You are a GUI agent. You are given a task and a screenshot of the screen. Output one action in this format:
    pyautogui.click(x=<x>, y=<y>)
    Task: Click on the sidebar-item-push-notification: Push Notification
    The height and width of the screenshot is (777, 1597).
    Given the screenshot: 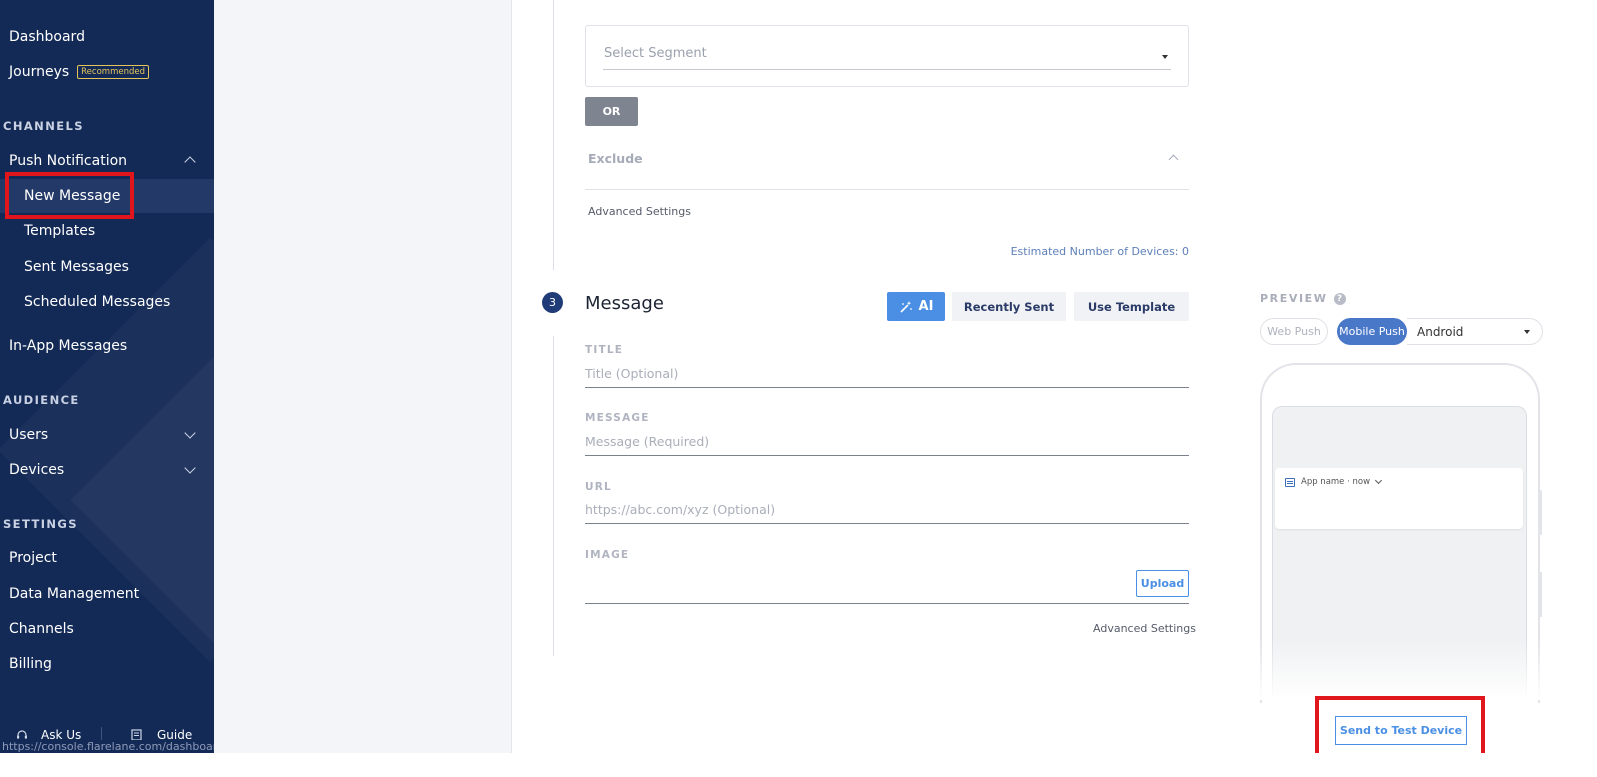 What is the action you would take?
    pyautogui.click(x=111, y=161)
    